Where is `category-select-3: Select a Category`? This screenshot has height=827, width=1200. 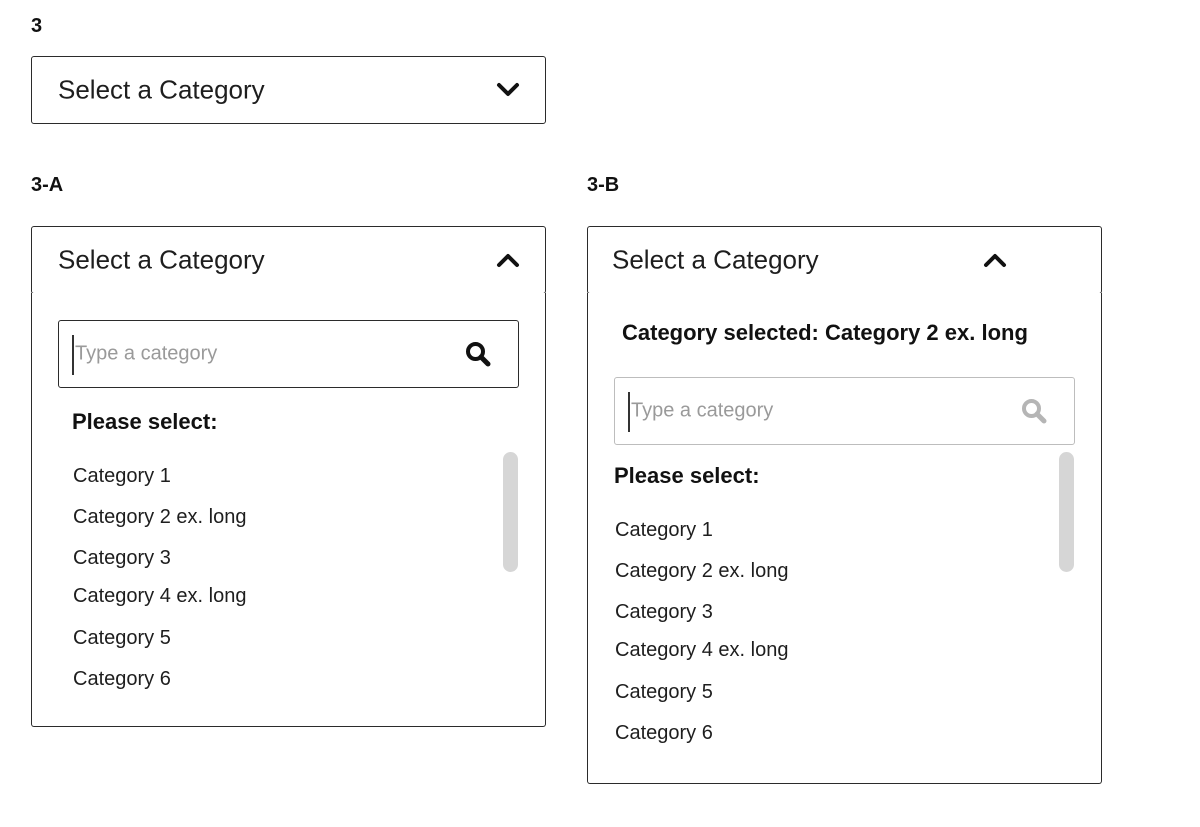
category-select-3: Select a Category is located at coordinates (288, 90).